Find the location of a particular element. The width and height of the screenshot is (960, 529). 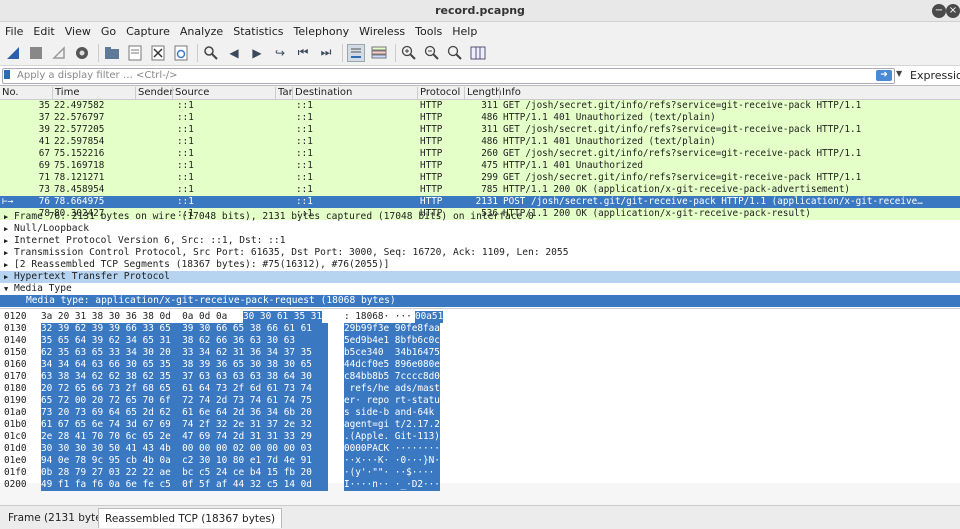

column-source: Source is located at coordinates (190, 93).